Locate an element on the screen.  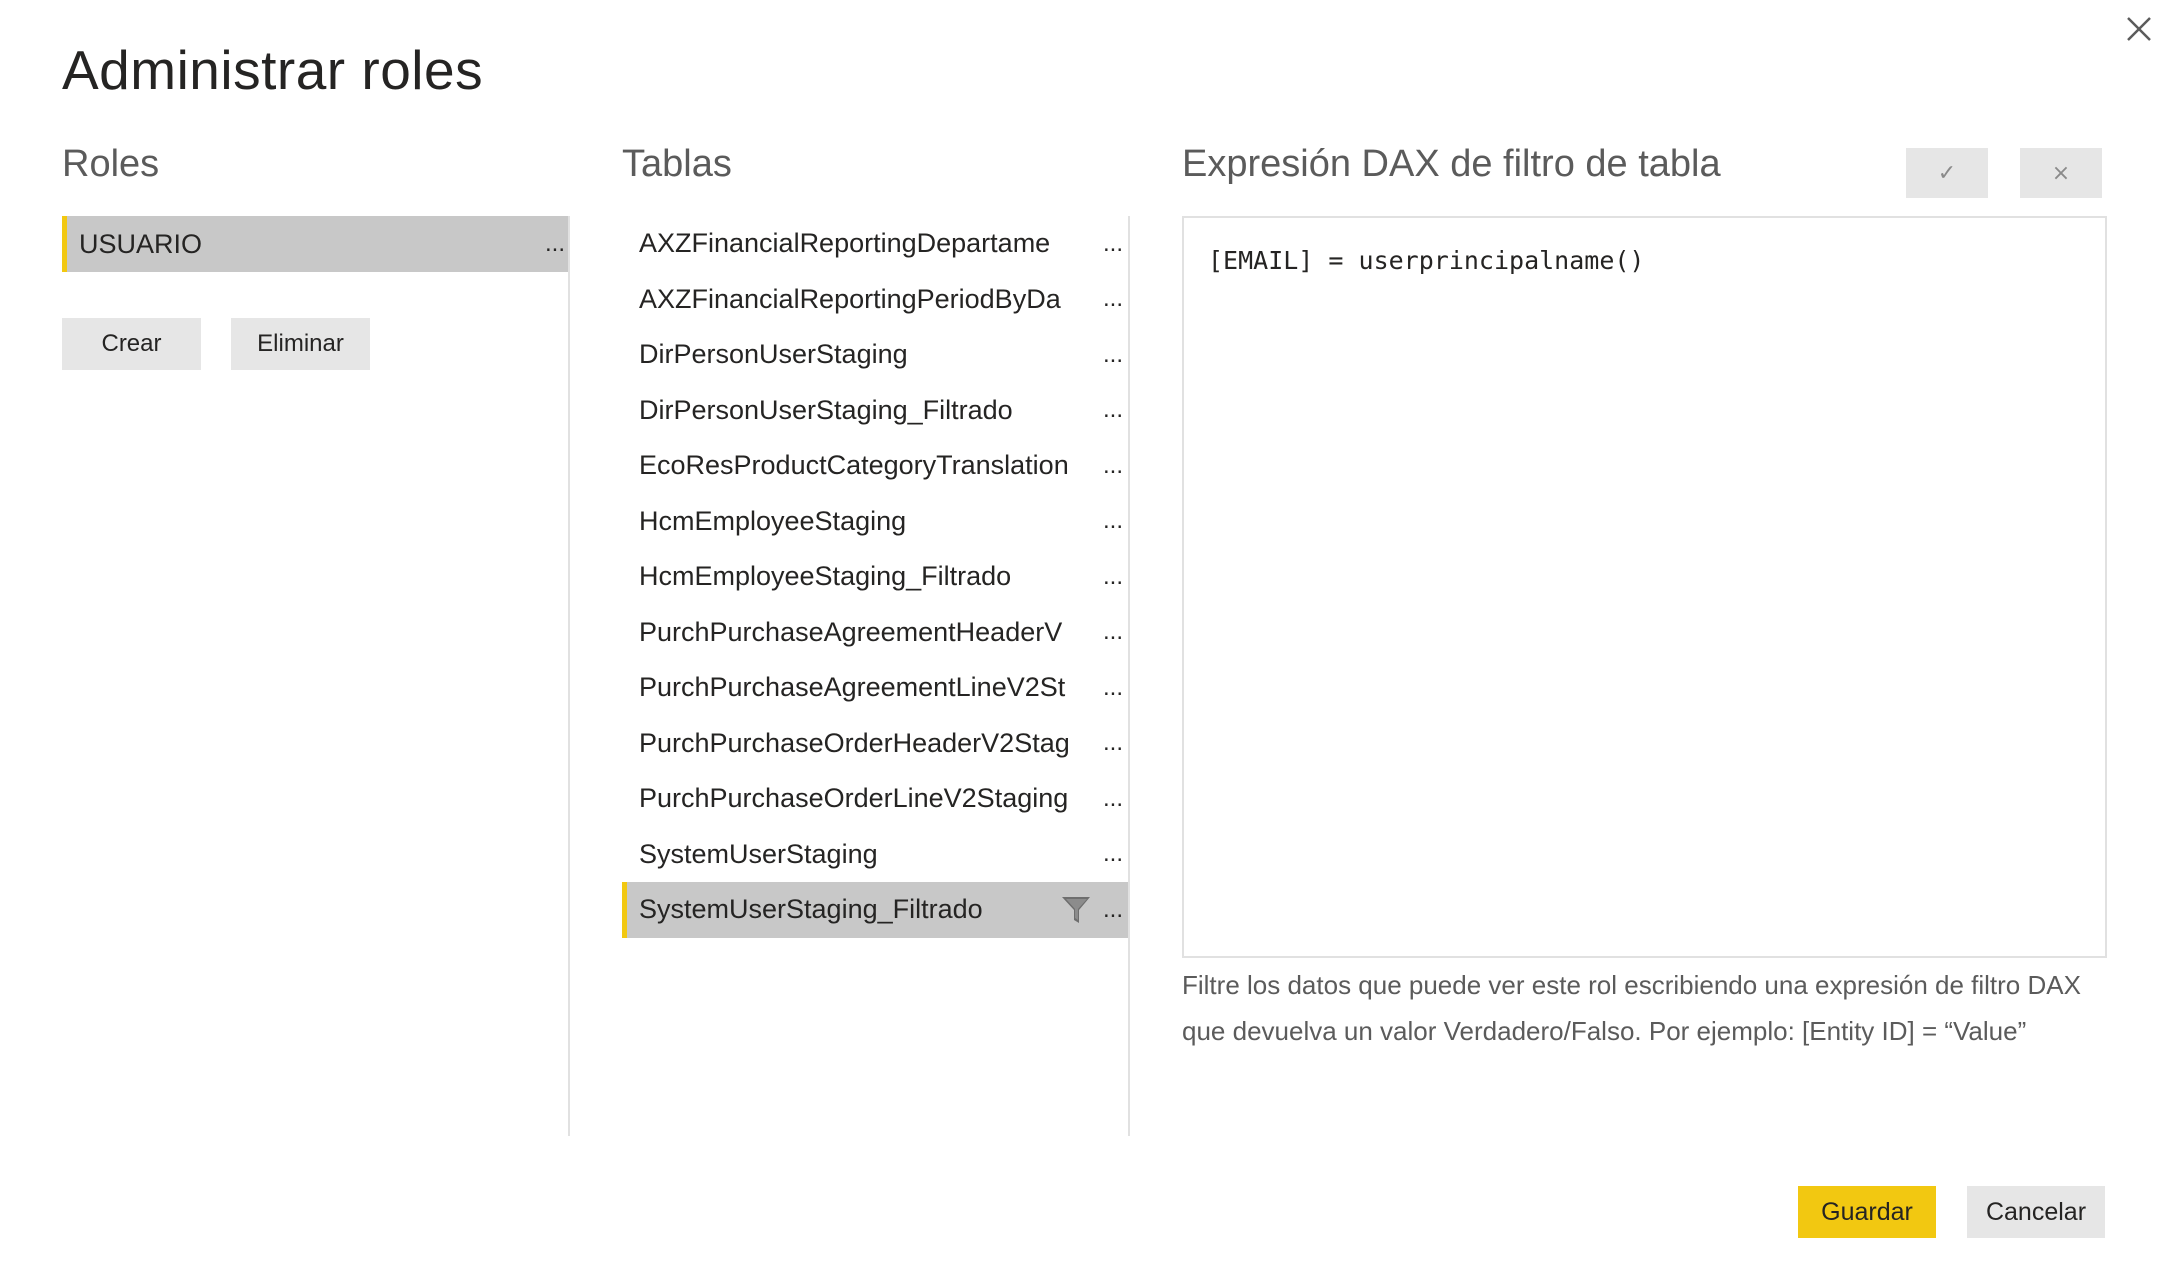
save-button: Guardar is located at coordinates (1867, 1212).